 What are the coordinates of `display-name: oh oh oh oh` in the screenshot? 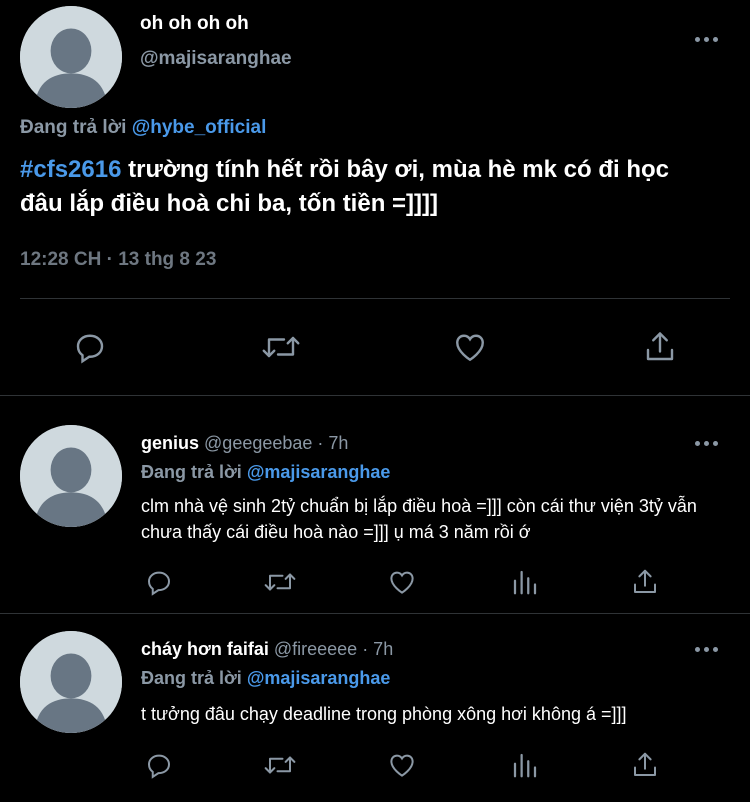 It's located at (194, 24).